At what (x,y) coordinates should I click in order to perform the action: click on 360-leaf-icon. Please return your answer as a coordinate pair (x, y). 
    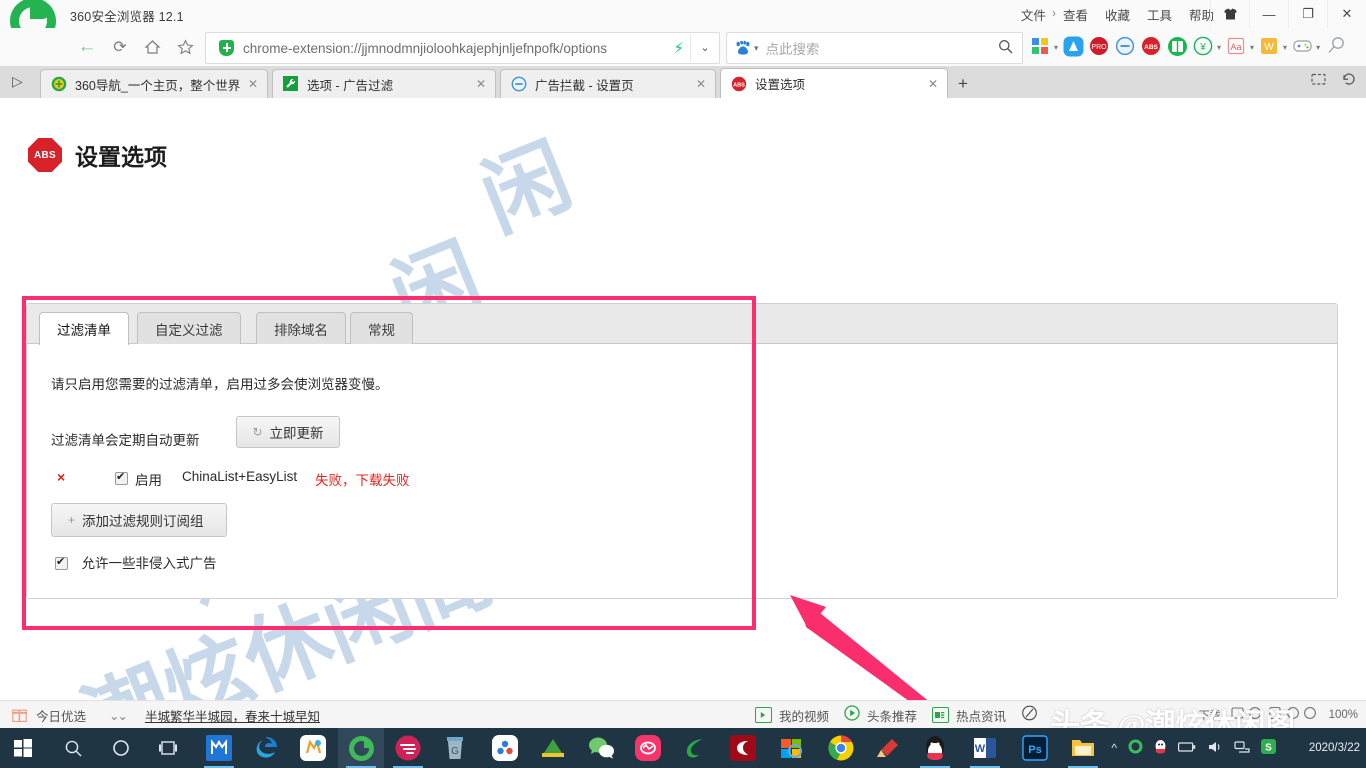
    Looking at the image, I should click on (695, 748).